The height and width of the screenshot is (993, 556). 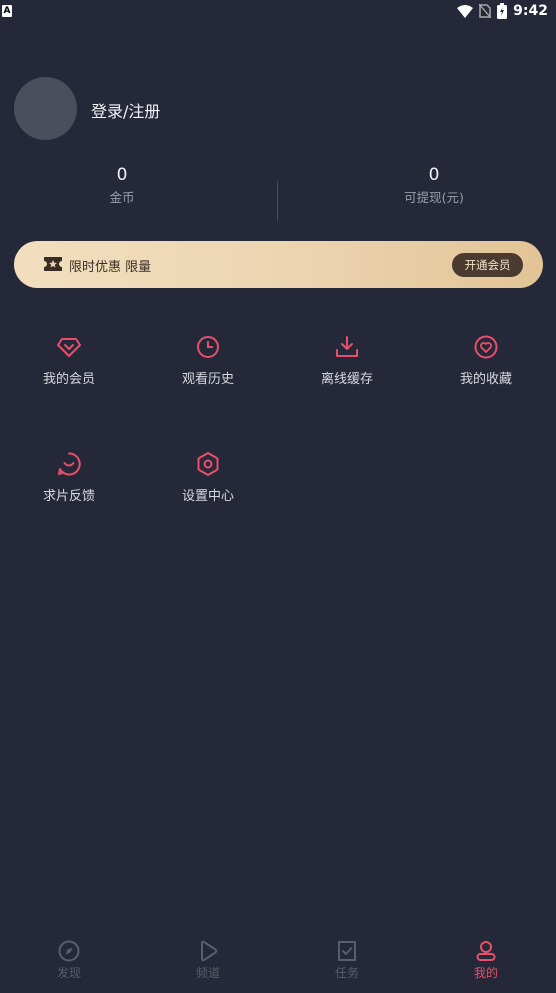 What do you see at coordinates (486, 951) in the screenshot?
I see `person-icon` at bounding box center [486, 951].